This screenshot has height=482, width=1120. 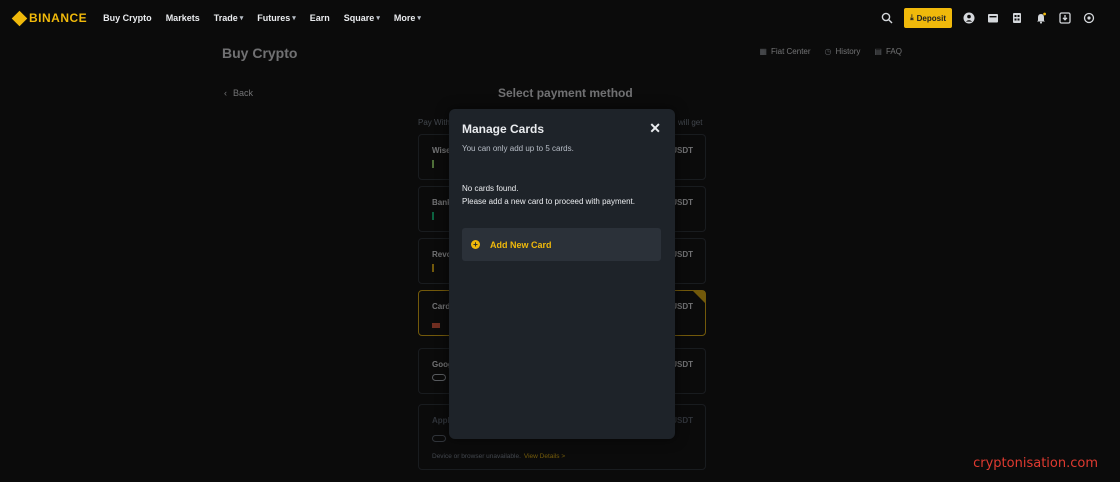 What do you see at coordinates (1065, 18) in the screenshot?
I see `download-app-icon` at bounding box center [1065, 18].